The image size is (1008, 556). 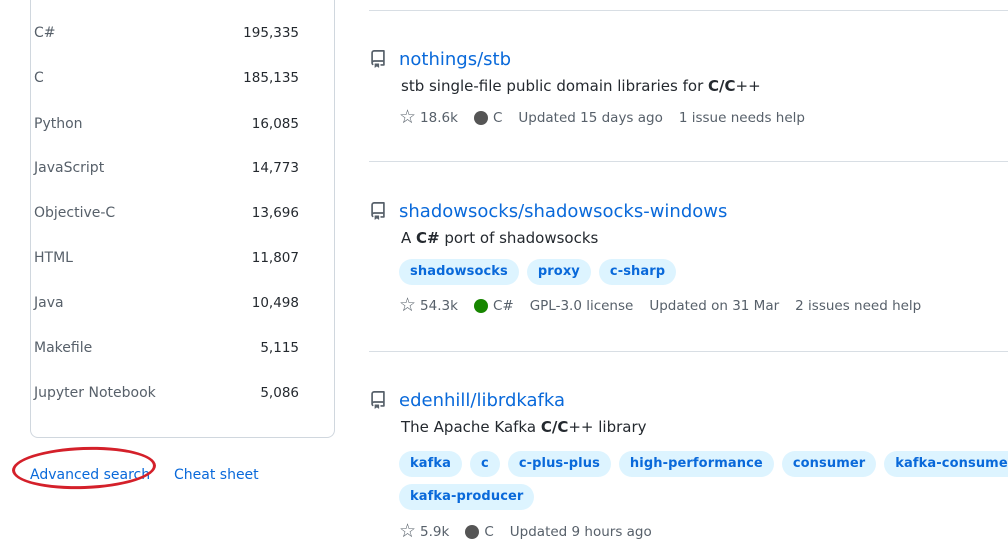 What do you see at coordinates (166, 168) in the screenshot?
I see `language-filter-item: JavaScript 14,773` at bounding box center [166, 168].